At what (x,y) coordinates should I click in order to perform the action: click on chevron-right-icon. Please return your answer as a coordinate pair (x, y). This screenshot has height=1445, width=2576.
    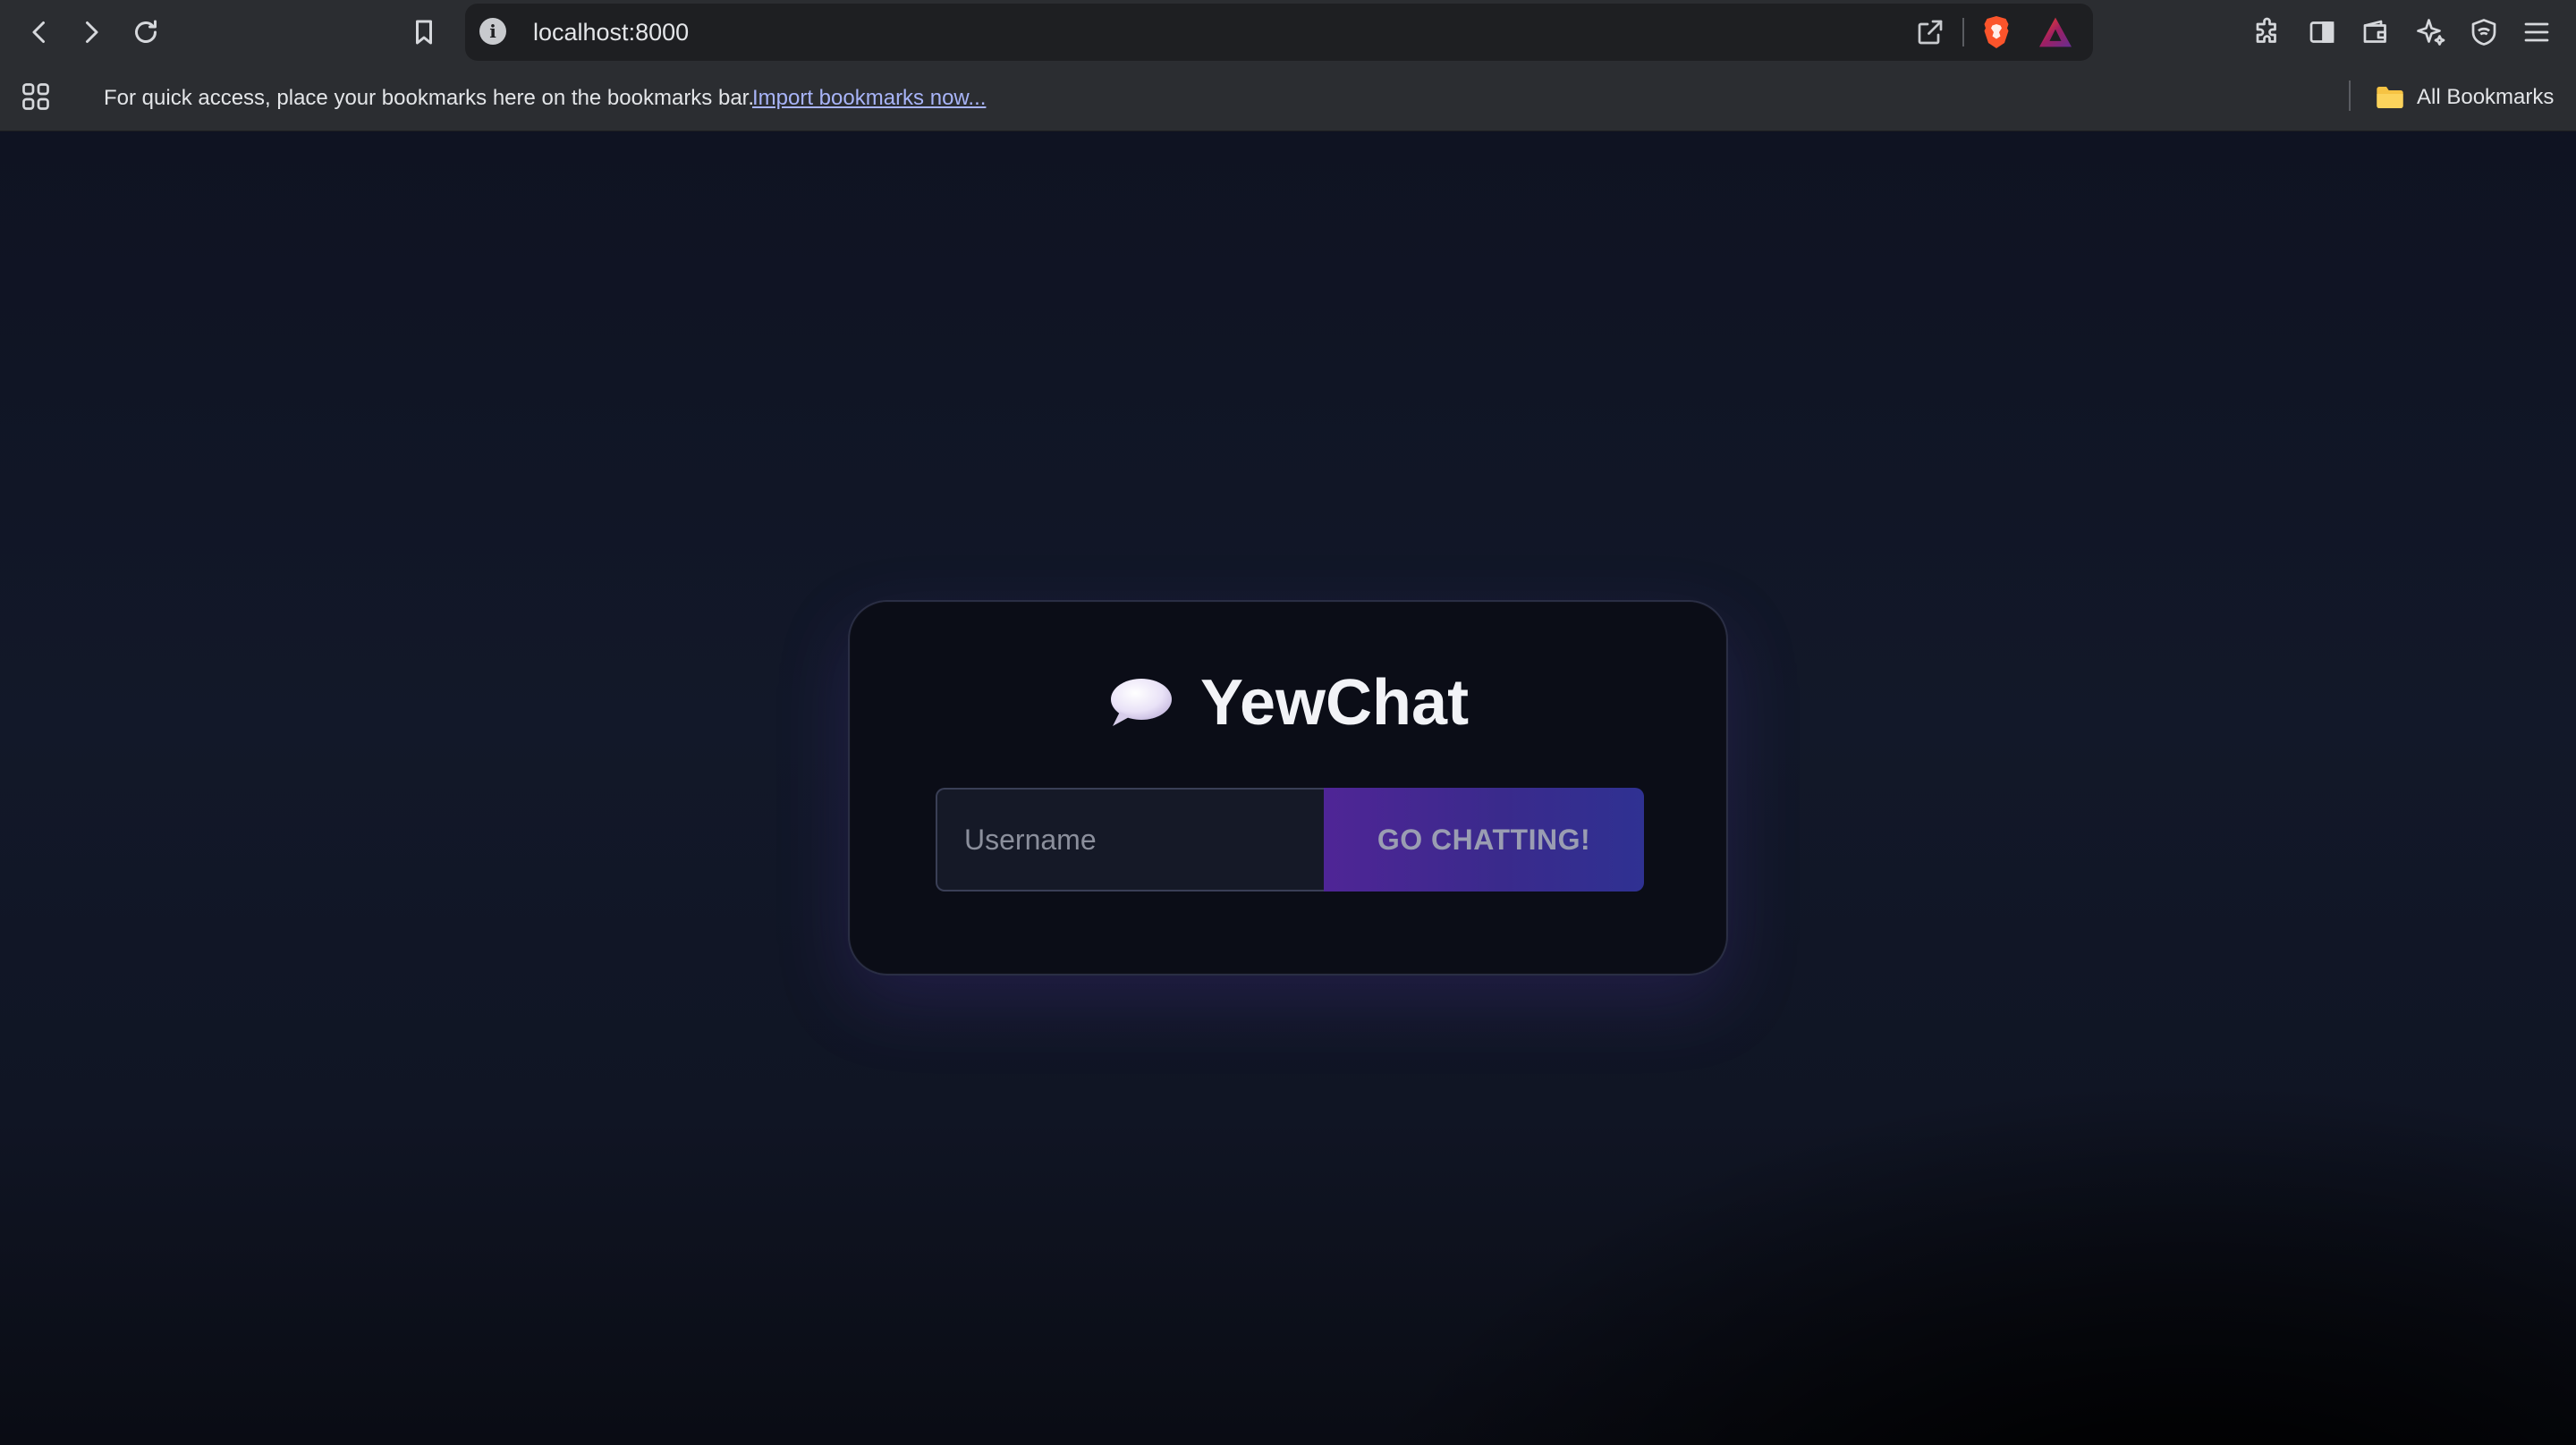
    Looking at the image, I should click on (92, 32).